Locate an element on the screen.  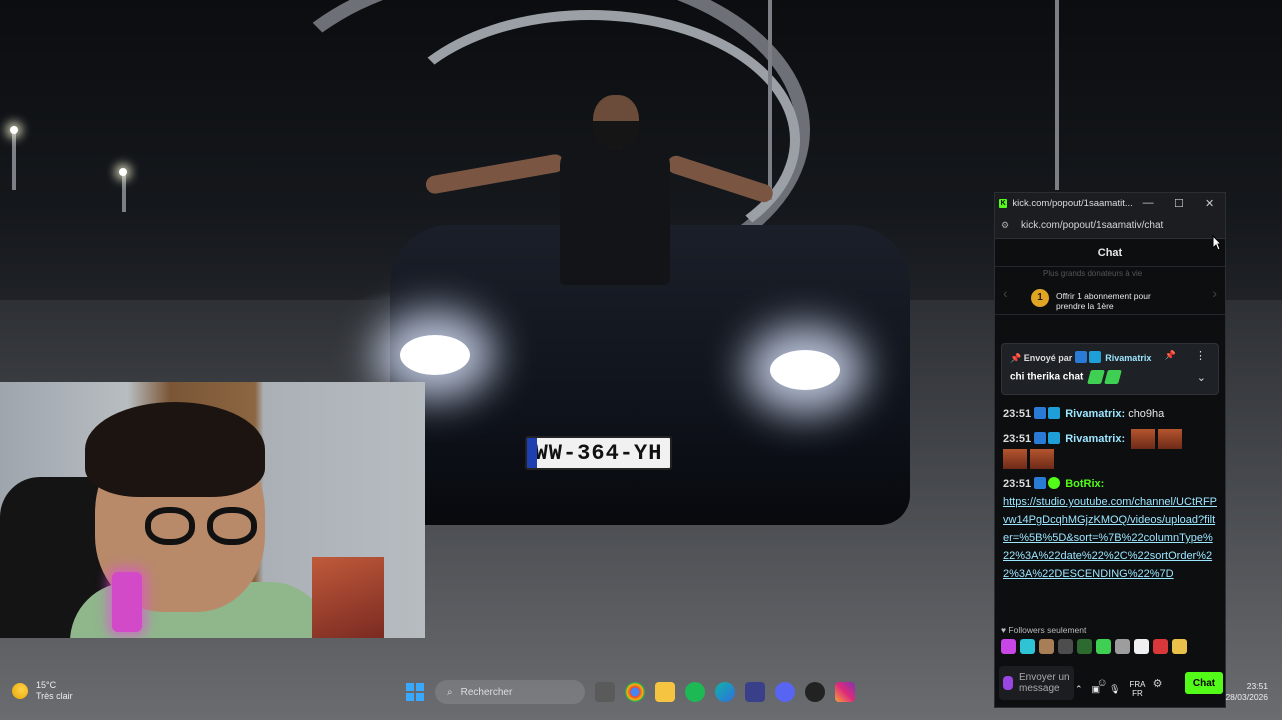
quick-emote-bar is located at coordinates (1110, 648).